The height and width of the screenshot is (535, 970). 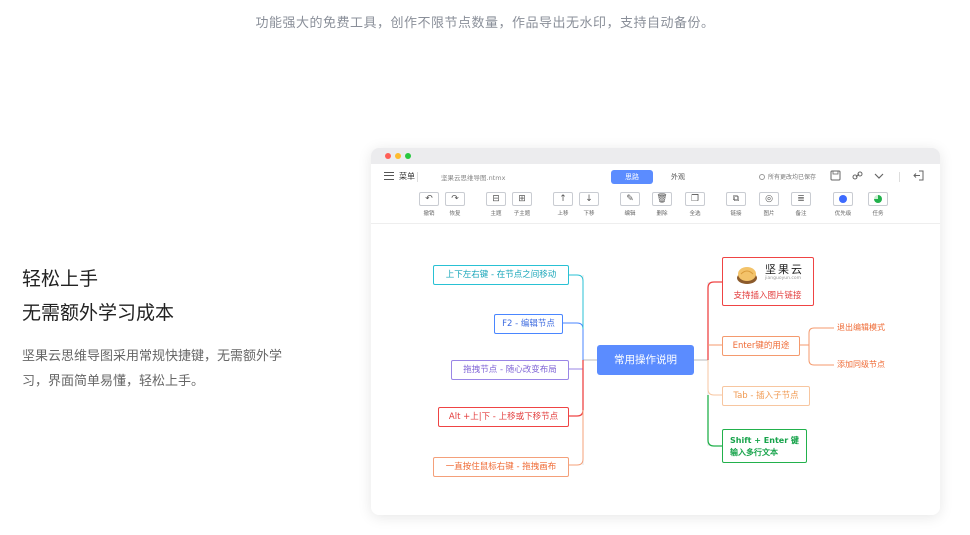 I want to click on arrow-up-icon: ↑, so click(x=563, y=199).